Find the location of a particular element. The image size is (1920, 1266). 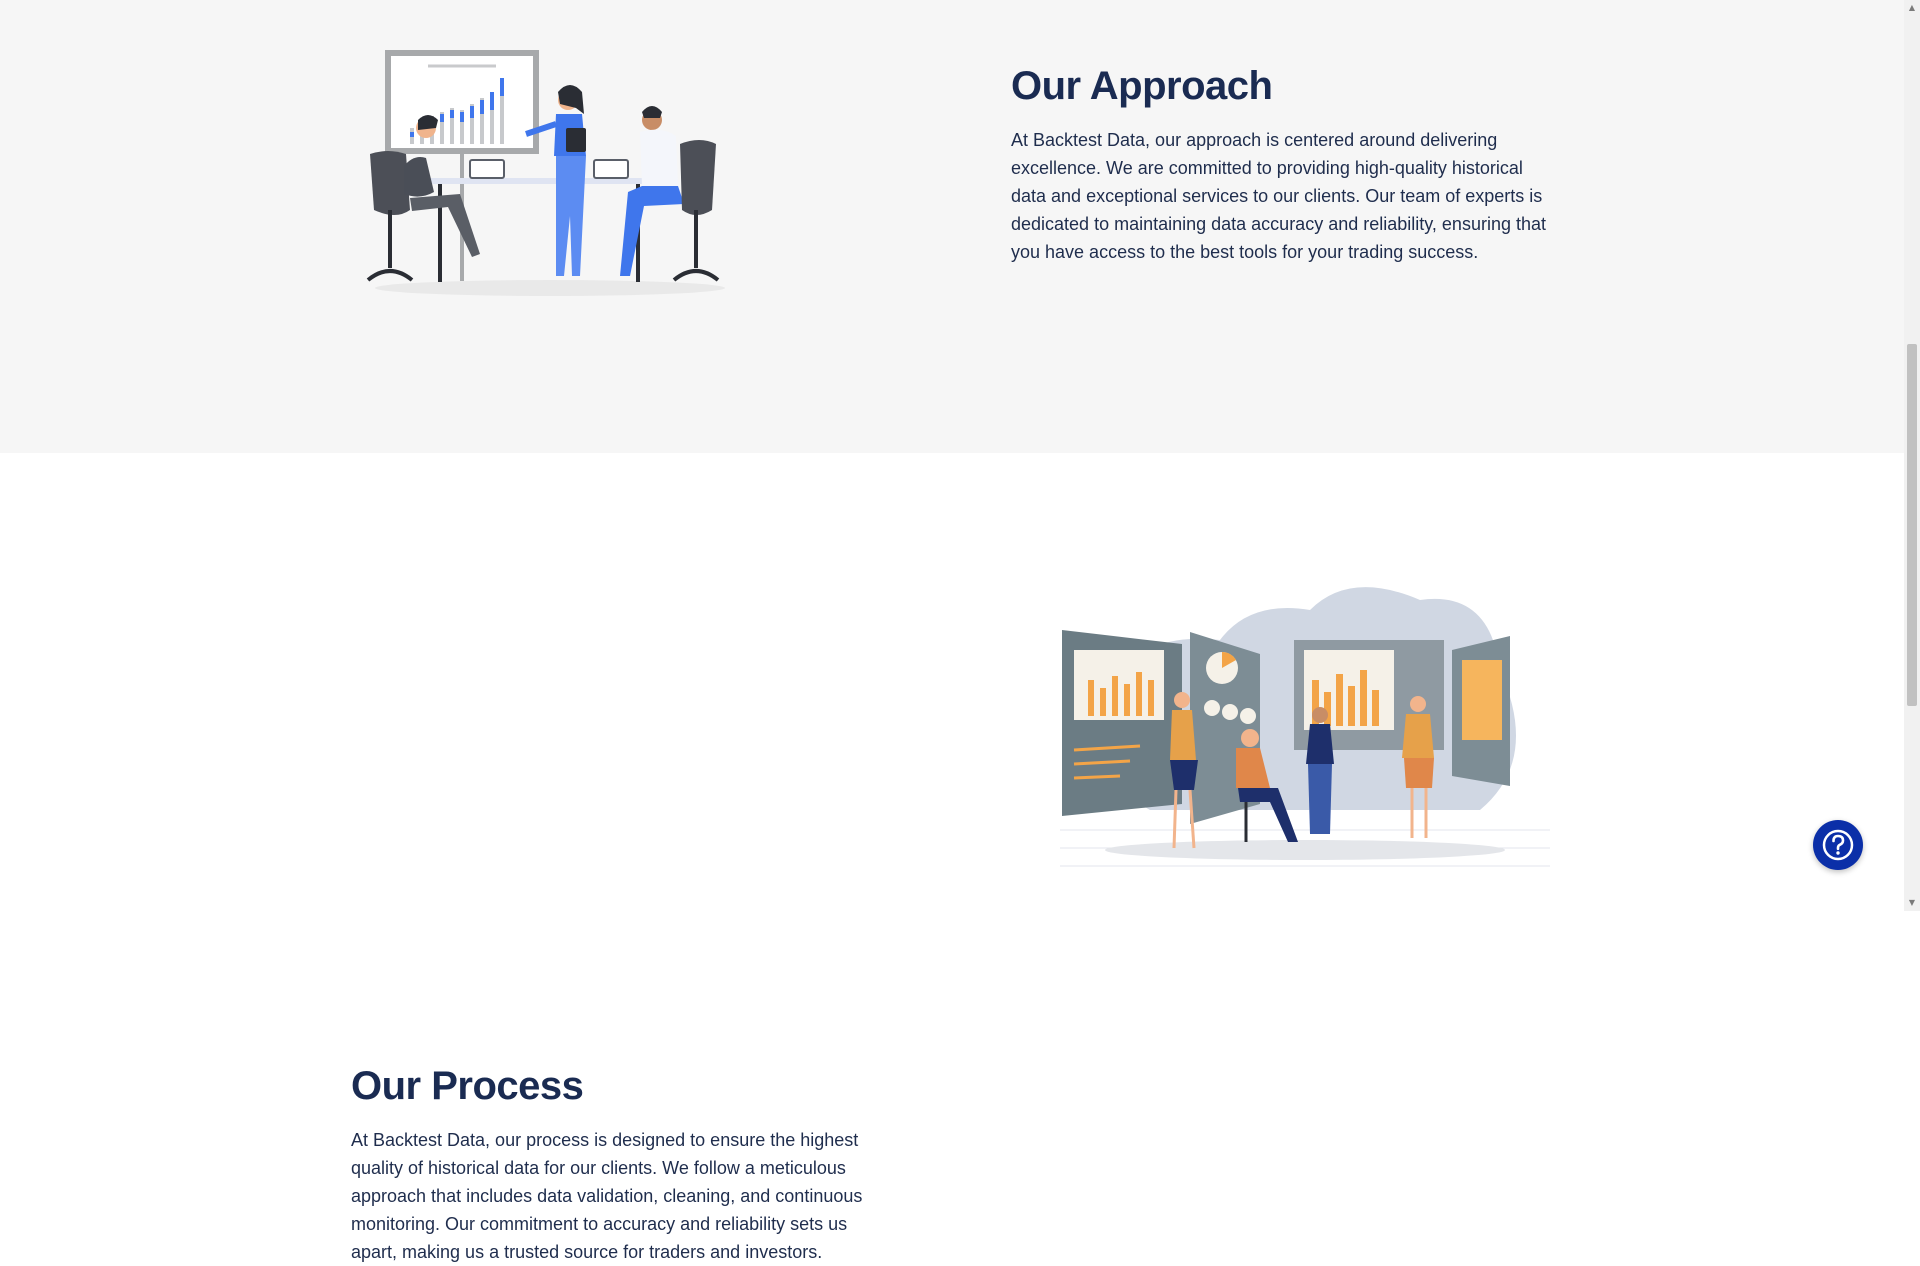

scroll-down-icon: ▼ is located at coordinates (1912, 903).